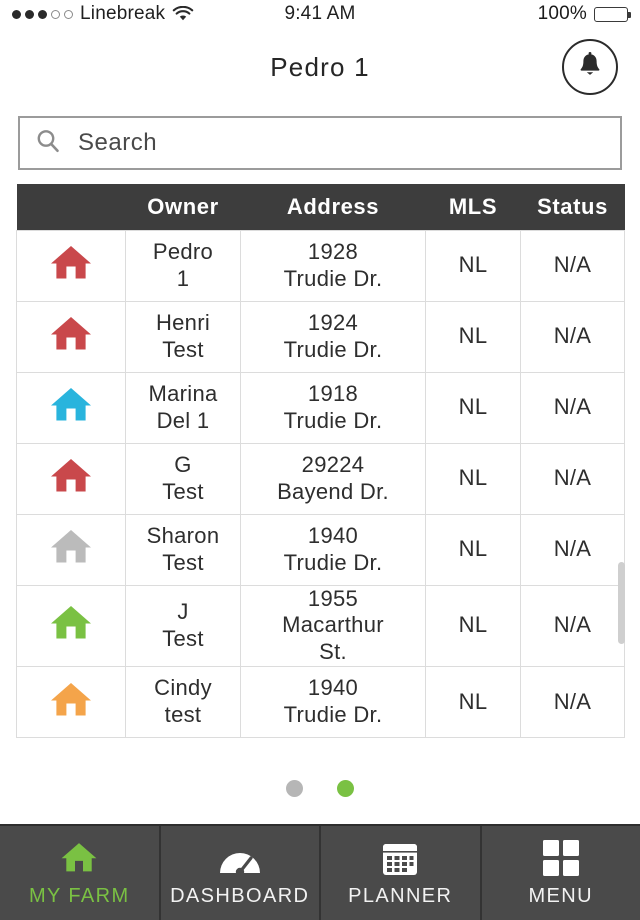  What do you see at coordinates (621, 603) in the screenshot?
I see `table-scrollbar-thumb` at bounding box center [621, 603].